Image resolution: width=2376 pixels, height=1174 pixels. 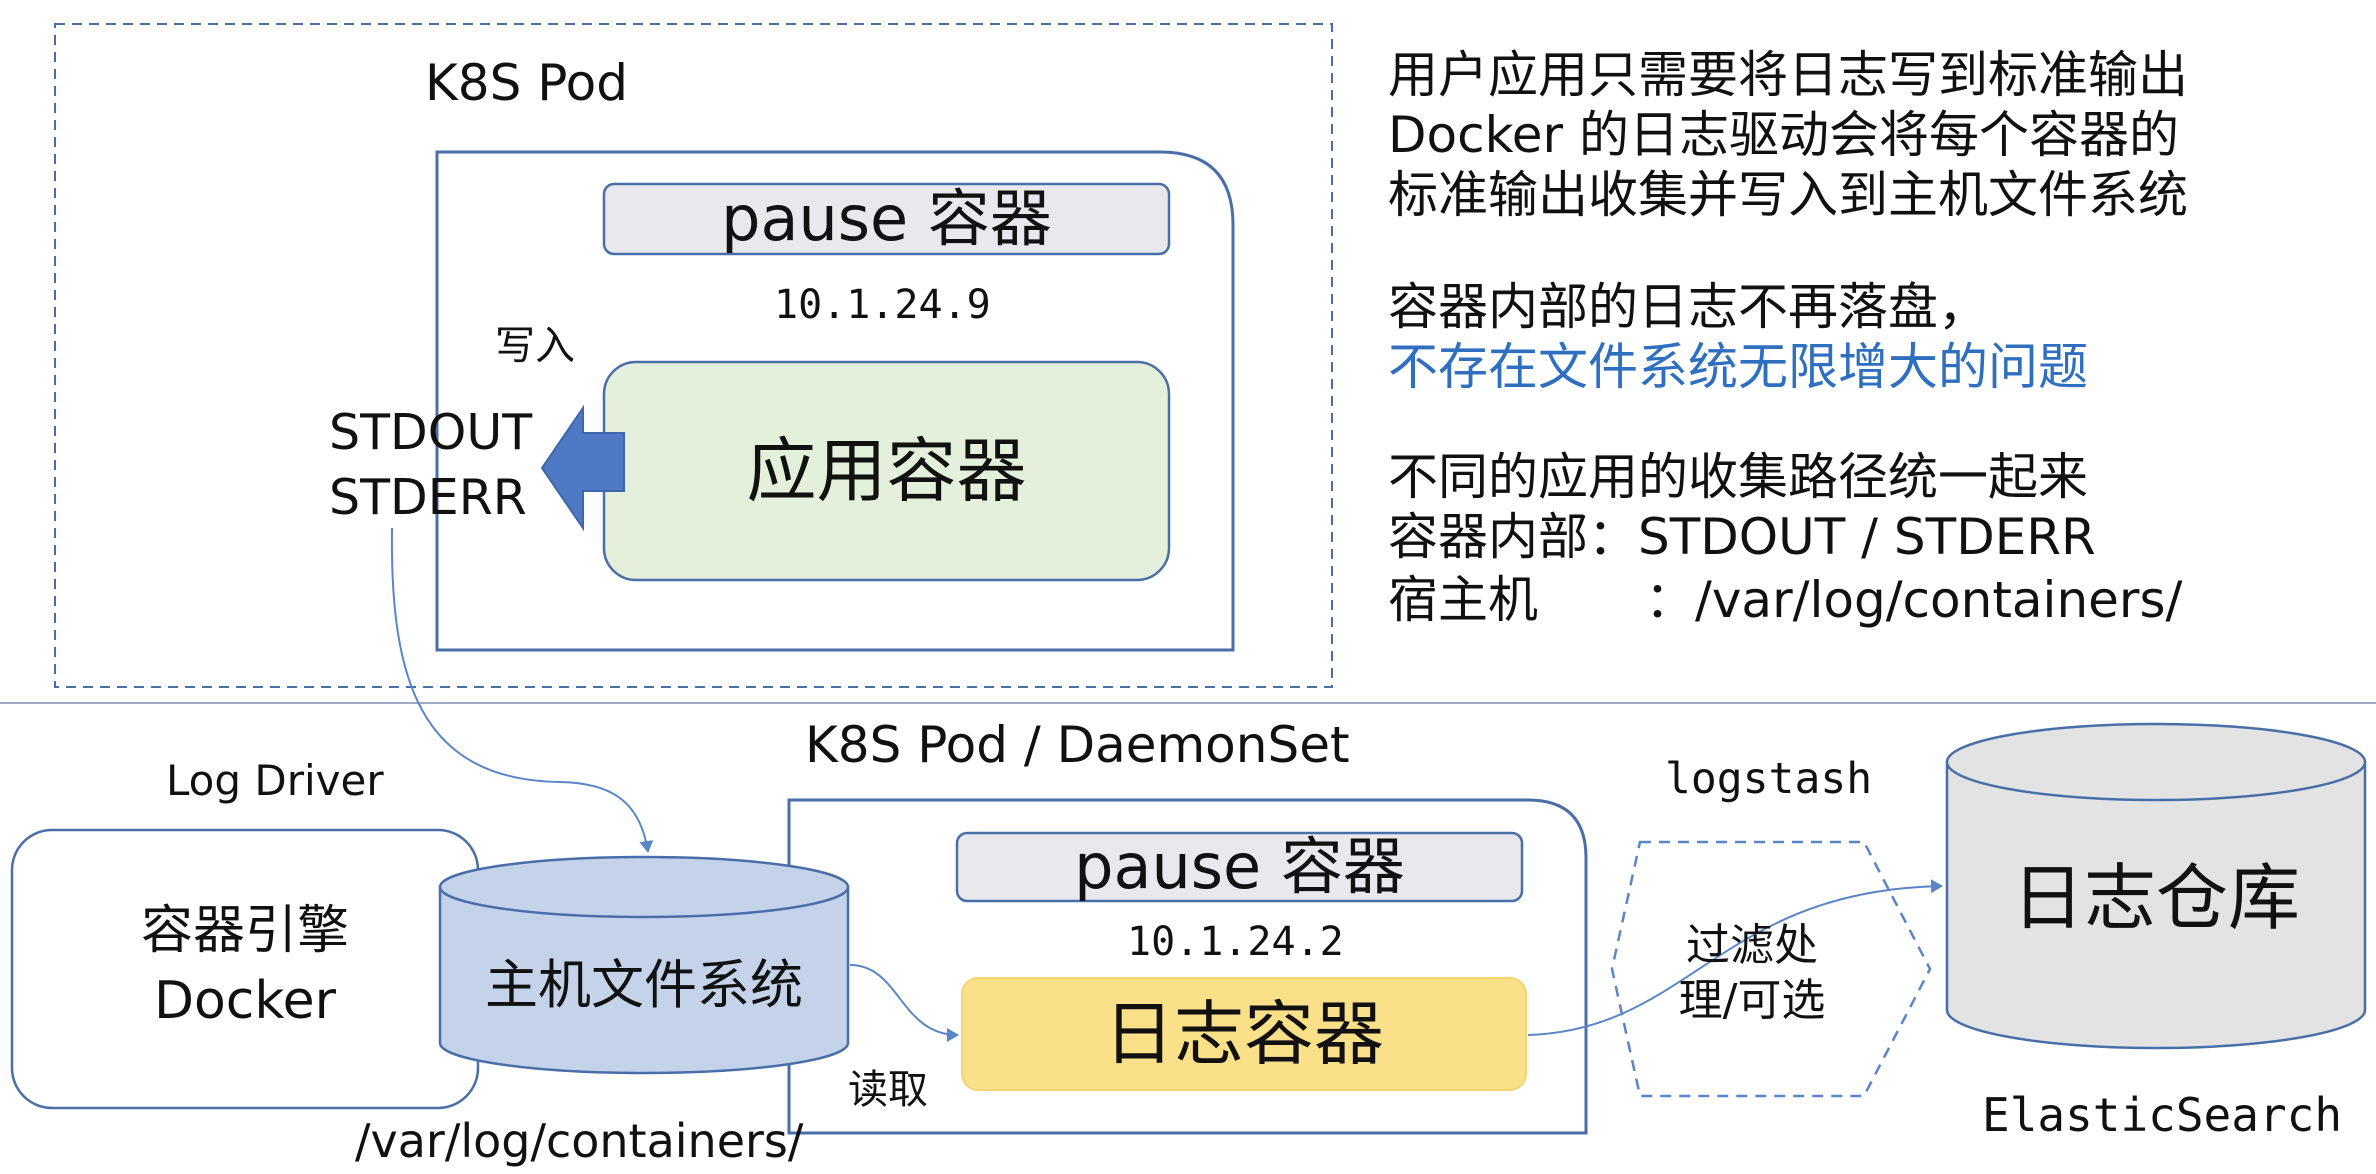 What do you see at coordinates (888, 1090) in the screenshot?
I see `read-label: 读取` at bounding box center [888, 1090].